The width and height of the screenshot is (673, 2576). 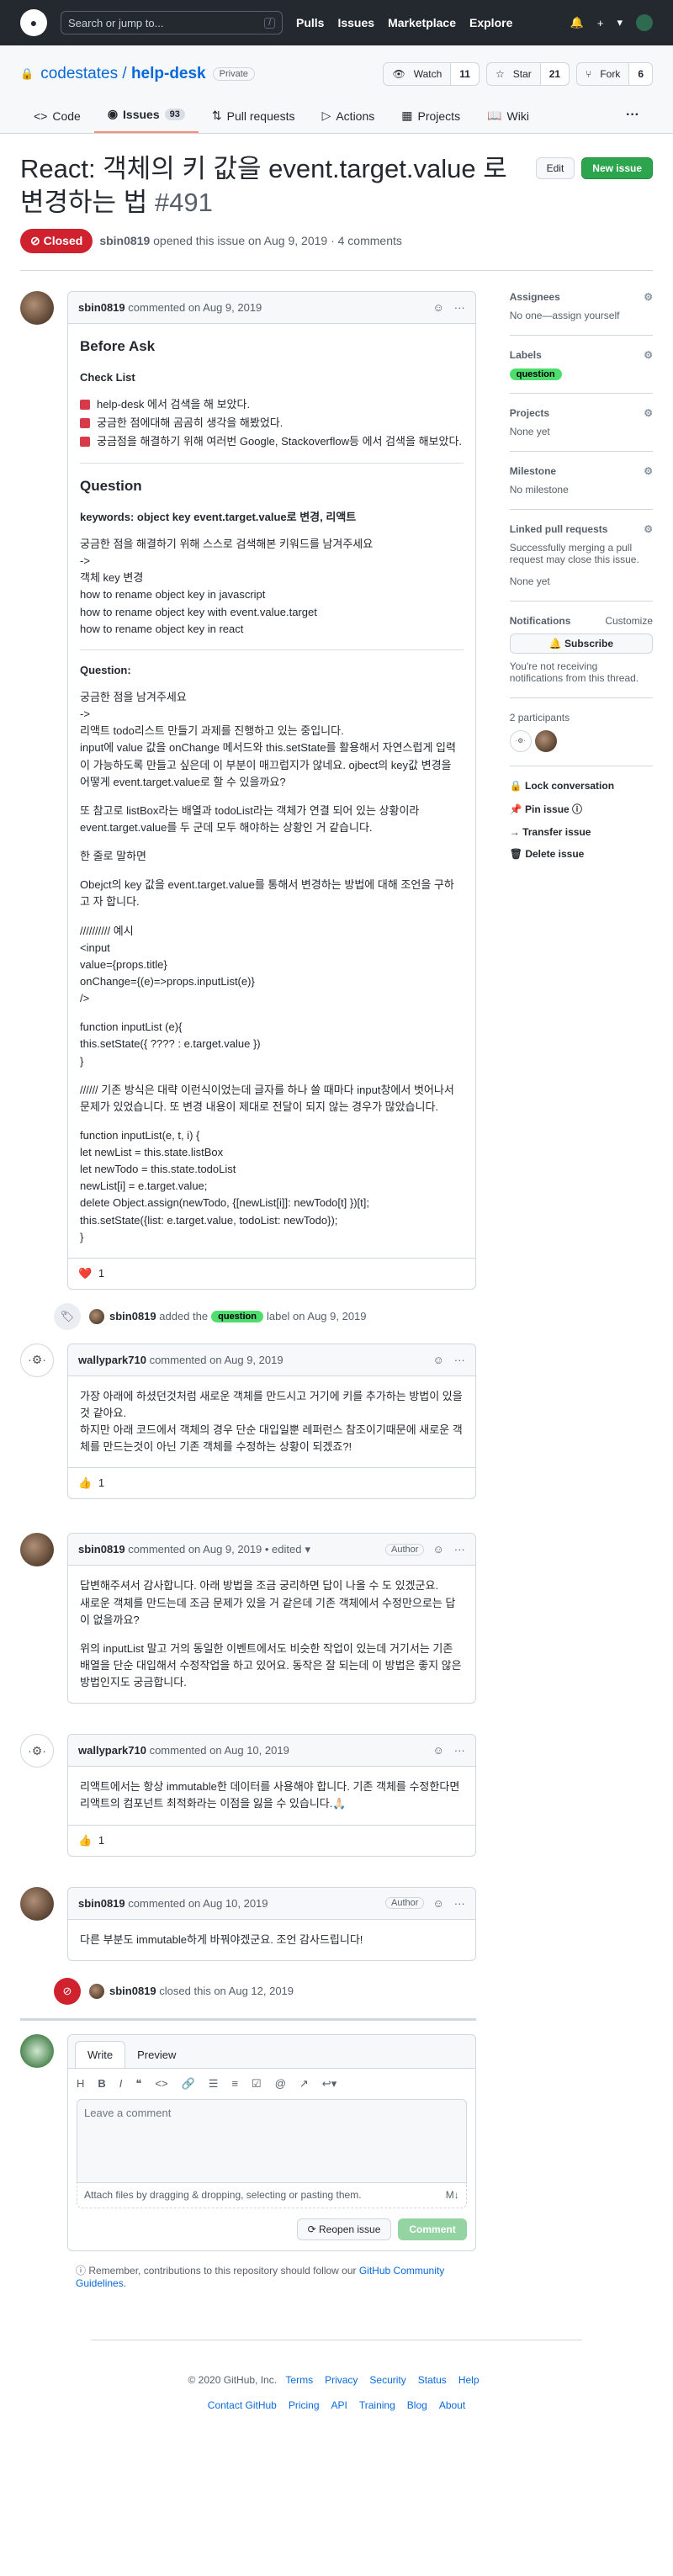 What do you see at coordinates (632, 117) in the screenshot?
I see `more-tabs-button: ···` at bounding box center [632, 117].